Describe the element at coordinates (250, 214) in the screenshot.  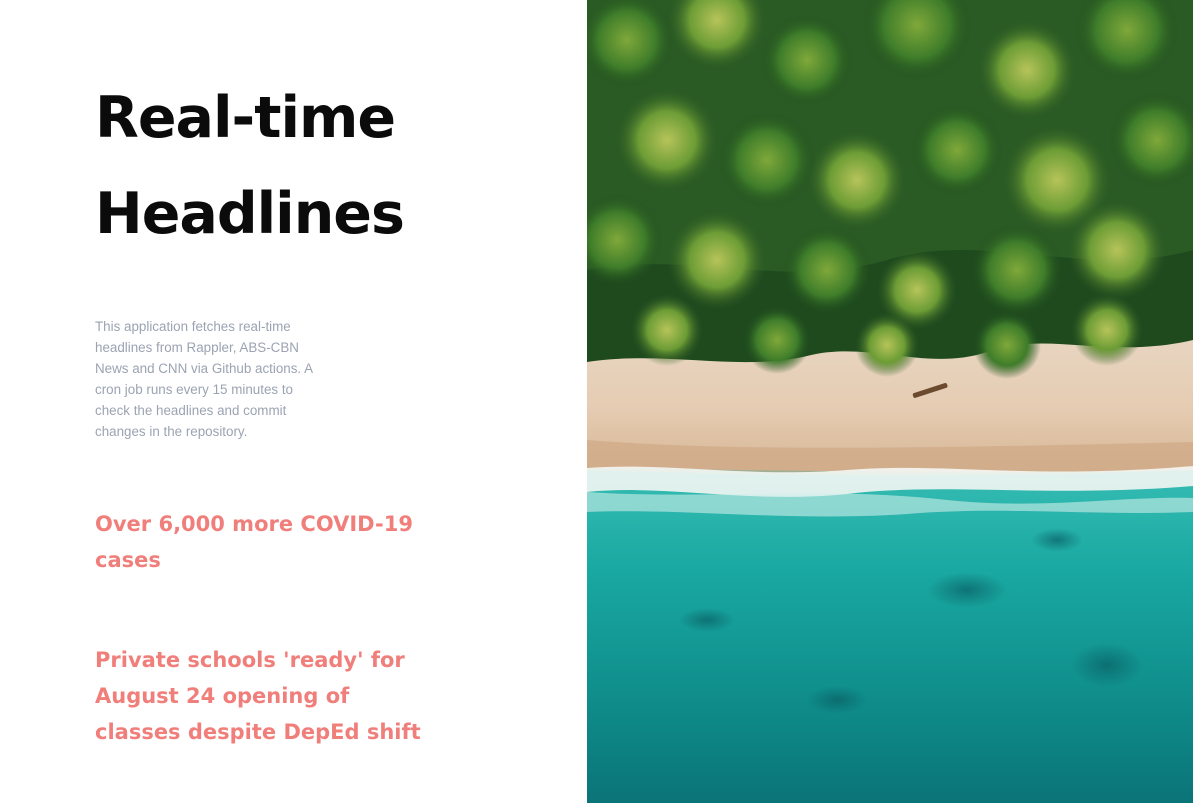
I see `page-title-line-2: Headlines` at that location.